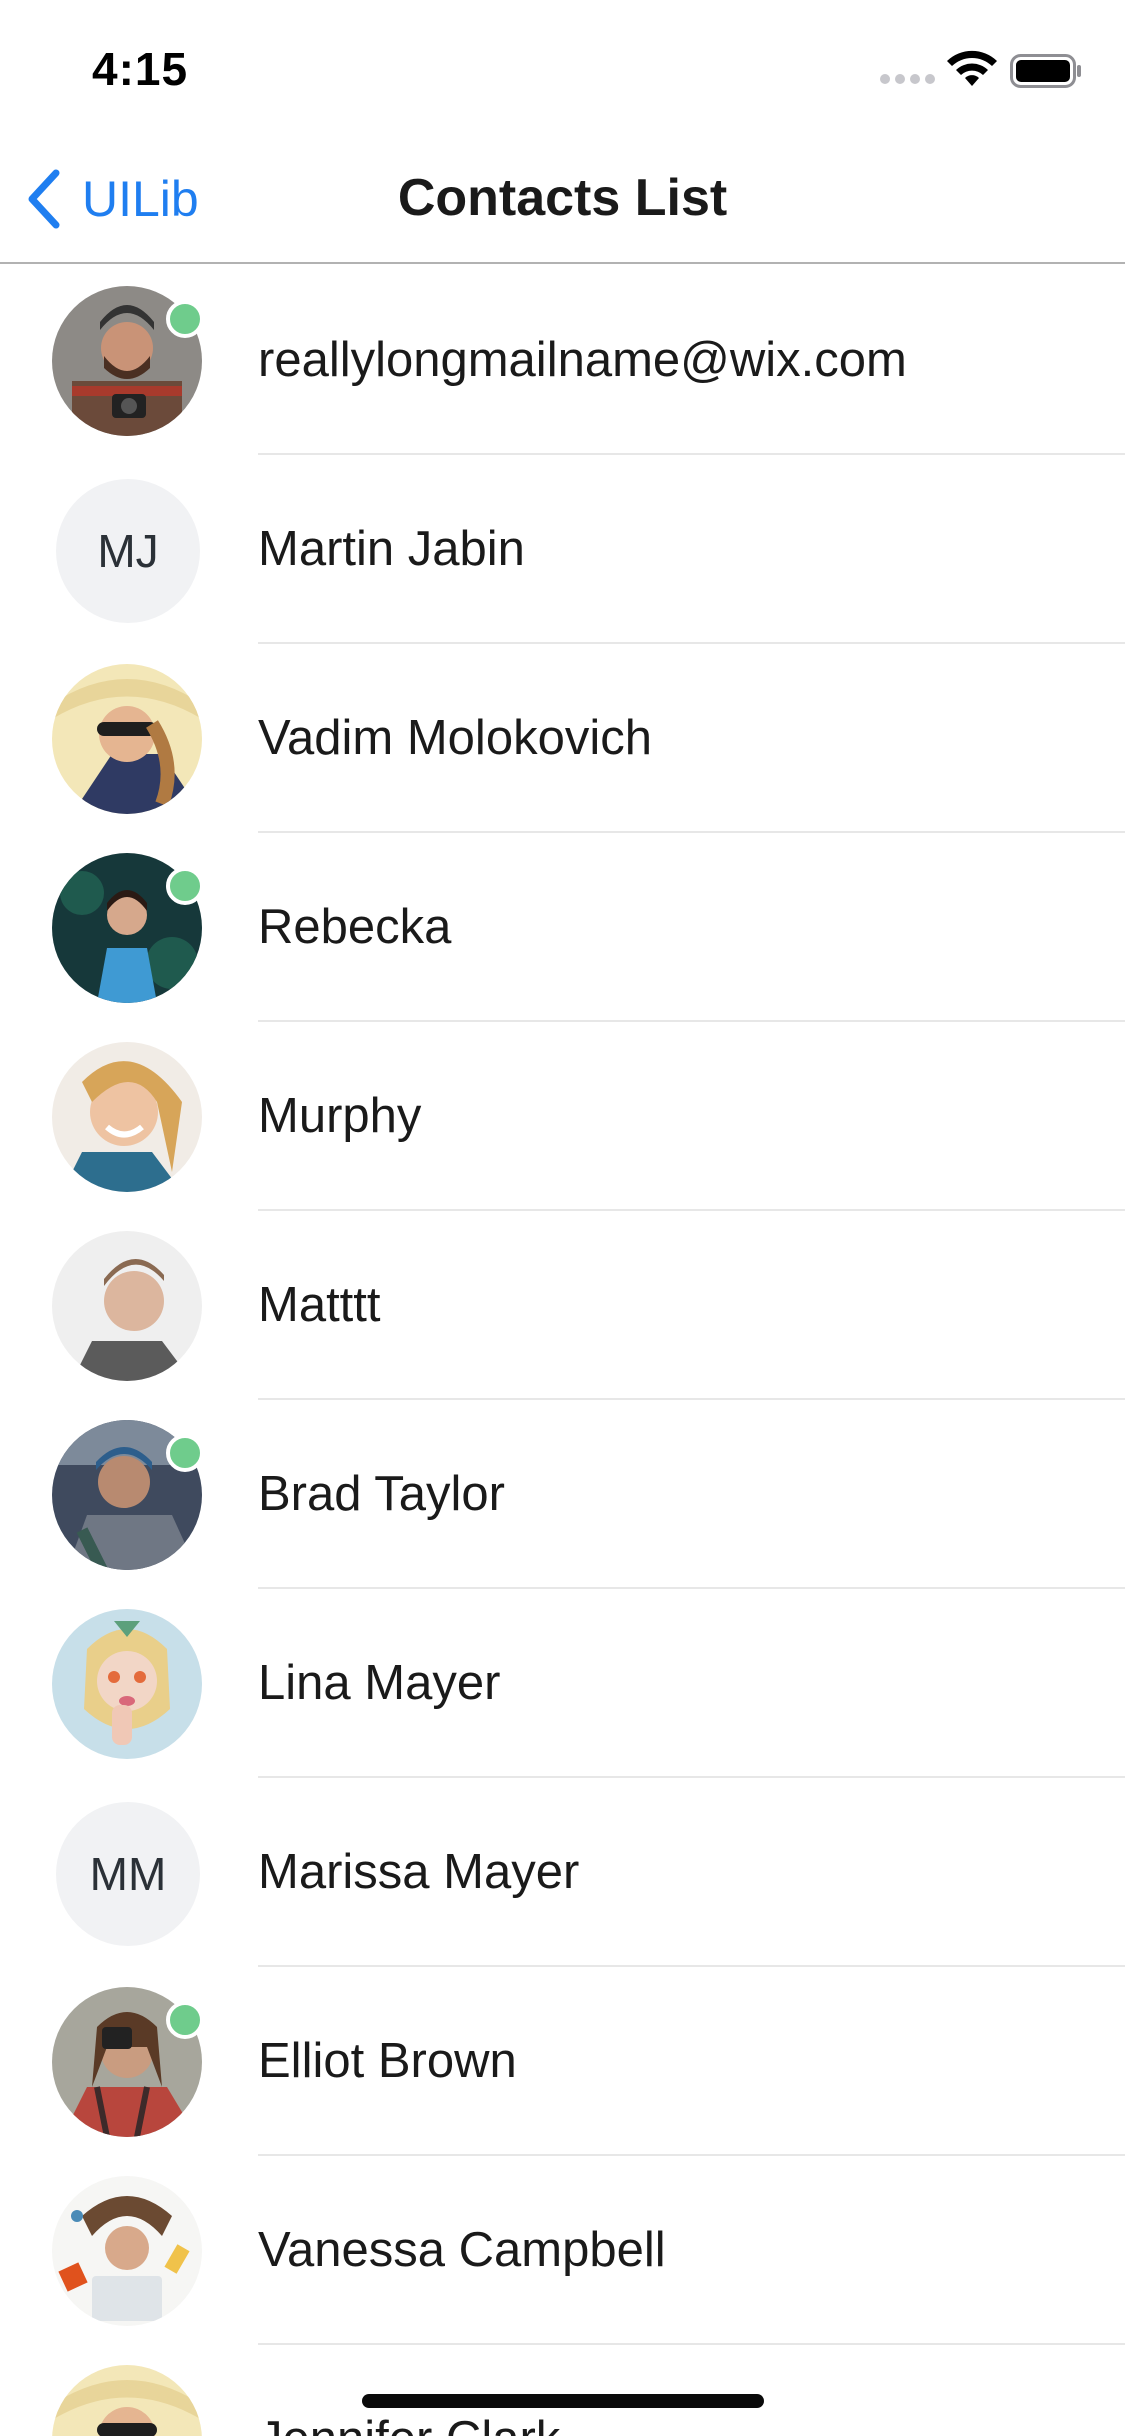  Describe the element at coordinates (128, 551) in the screenshot. I see `avatar-initials: MJ` at that location.